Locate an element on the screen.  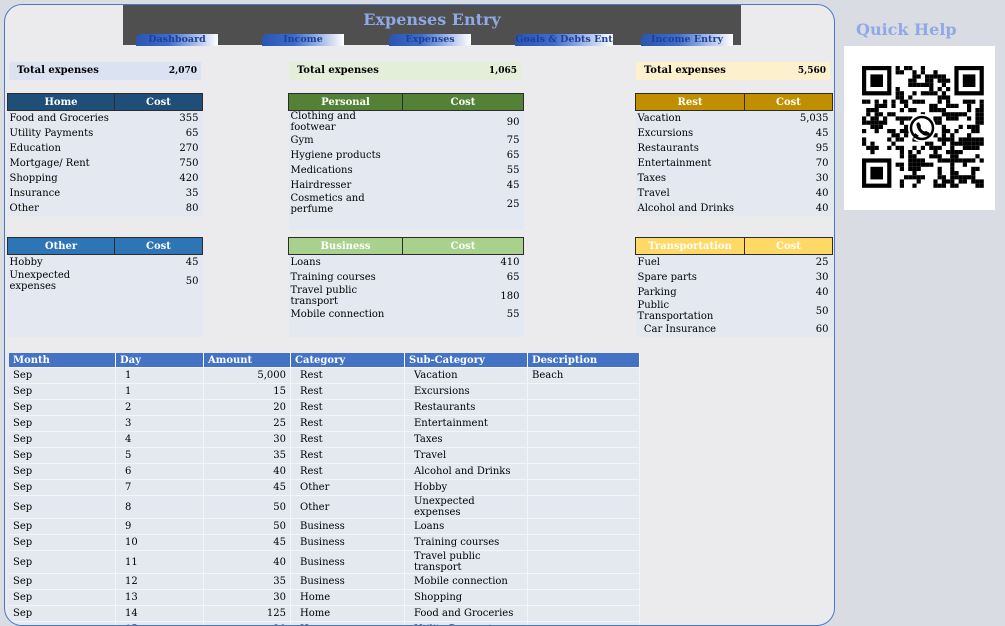
table-row: Sep115RestExcursions is located at coordinates (324, 392).